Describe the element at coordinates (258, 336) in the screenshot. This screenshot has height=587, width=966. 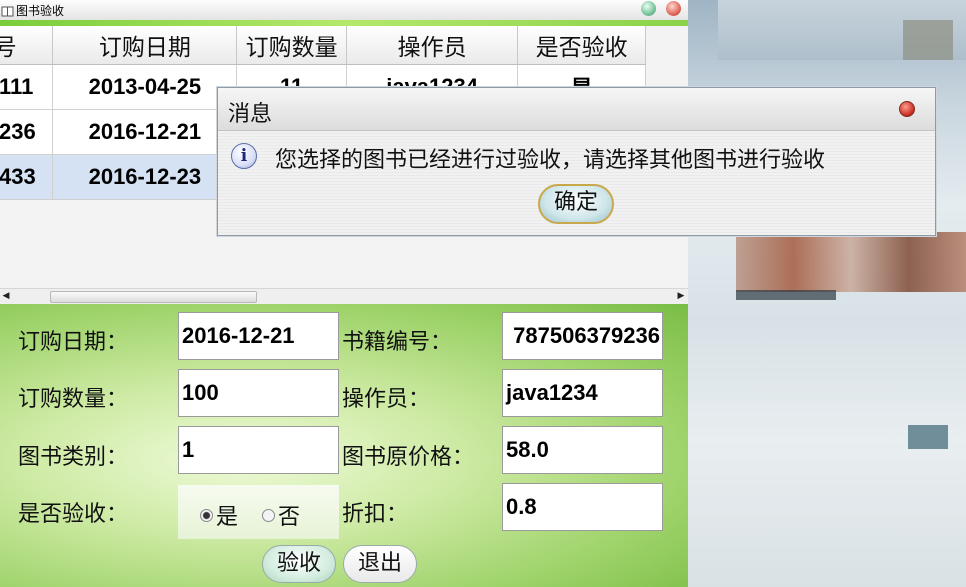
I see `order-date-field: 2016-12-21` at that location.